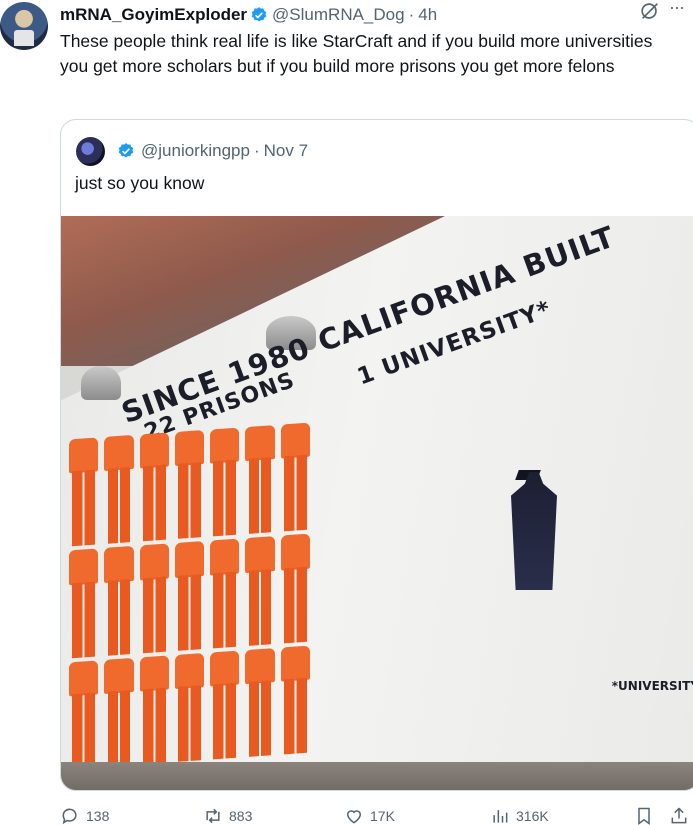 This screenshot has height=825, width=693. What do you see at coordinates (98, 816) in the screenshot?
I see `reply-count: 138` at bounding box center [98, 816].